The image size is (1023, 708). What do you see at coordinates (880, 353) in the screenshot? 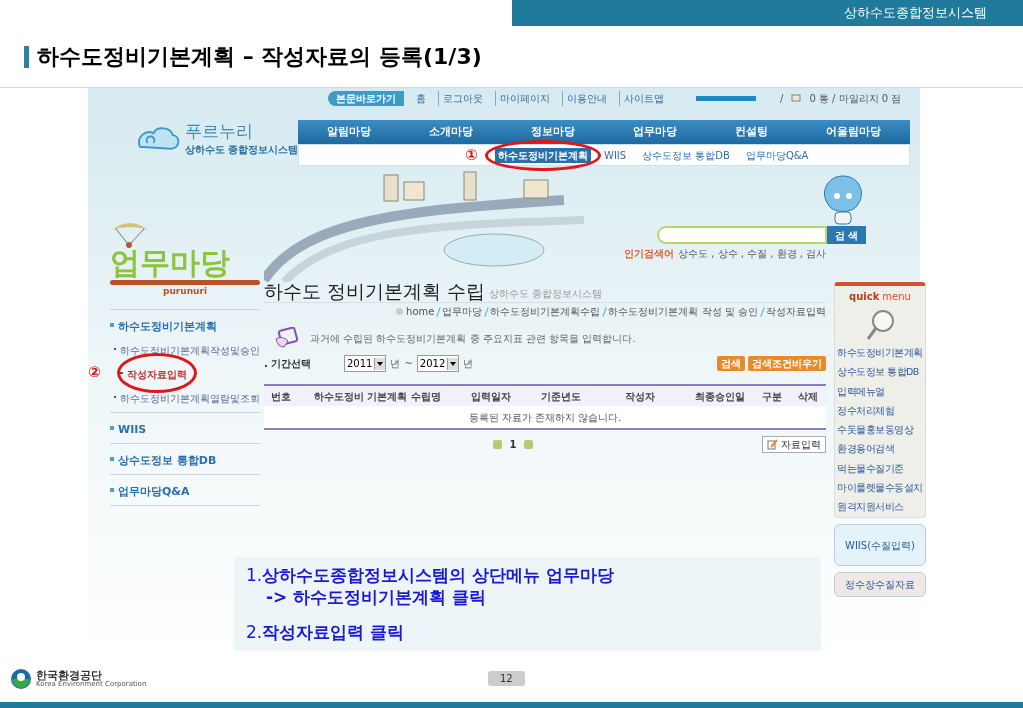
I see `quick-menu-link: 하수도정비기본계획` at bounding box center [880, 353].